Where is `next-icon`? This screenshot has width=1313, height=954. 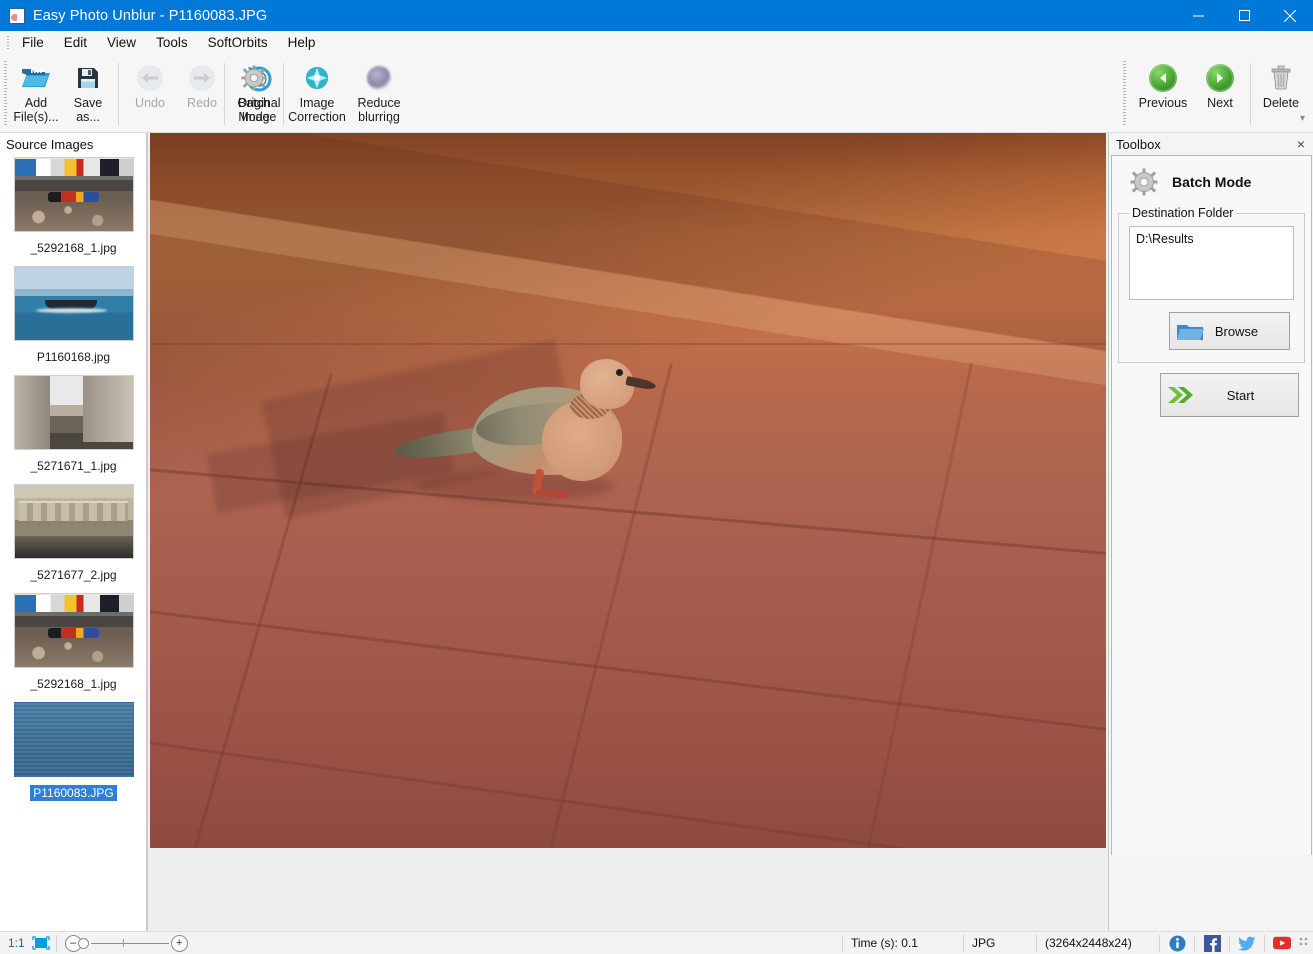
next-icon is located at coordinates (1220, 78).